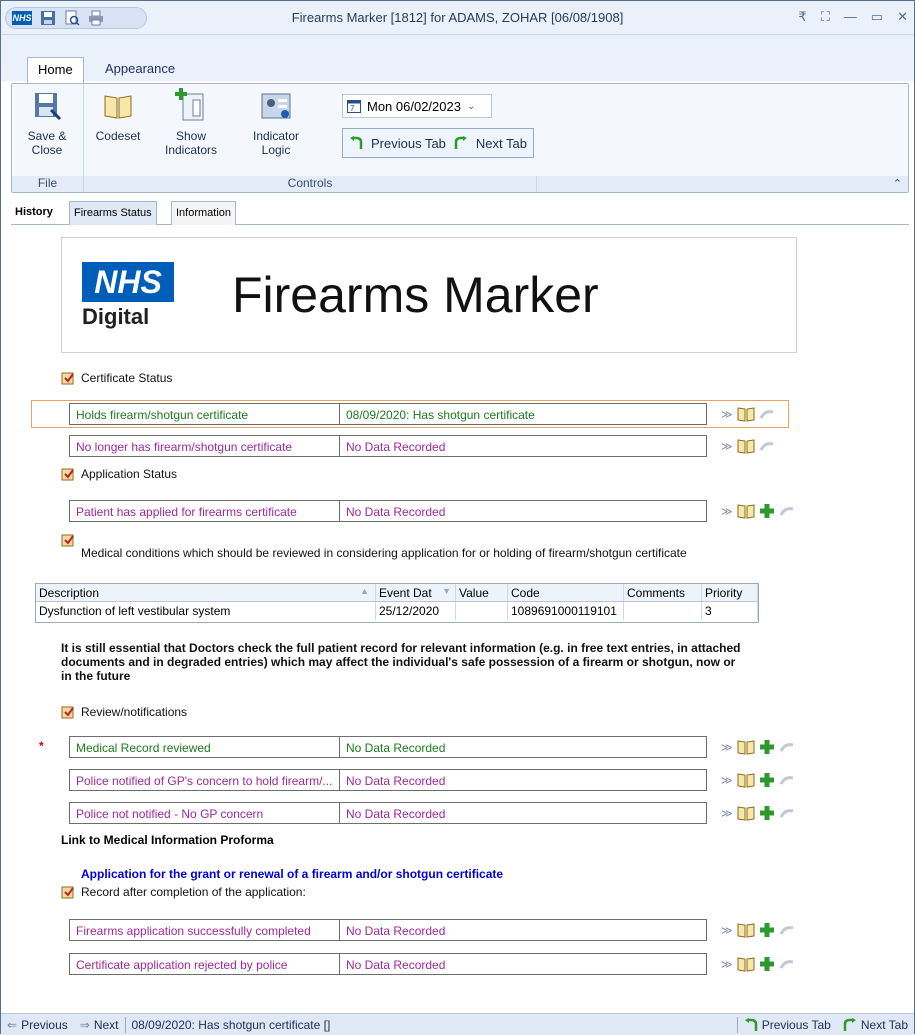 The image size is (915, 1035). I want to click on firearms-banner: NHS Digital Firearms Marker, so click(429, 295).